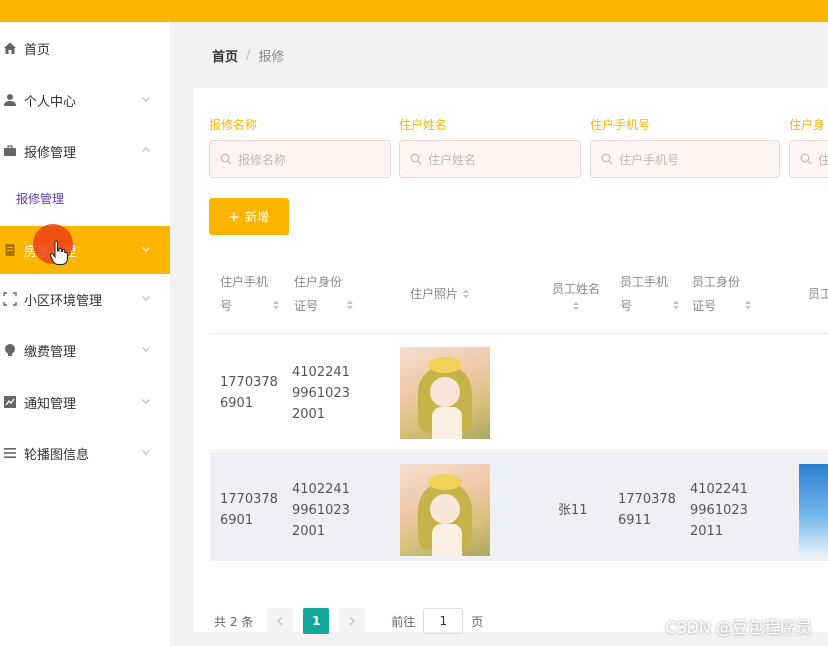 This screenshot has height=646, width=828. I want to click on sidebar-item-home: 首页, so click(85, 48).